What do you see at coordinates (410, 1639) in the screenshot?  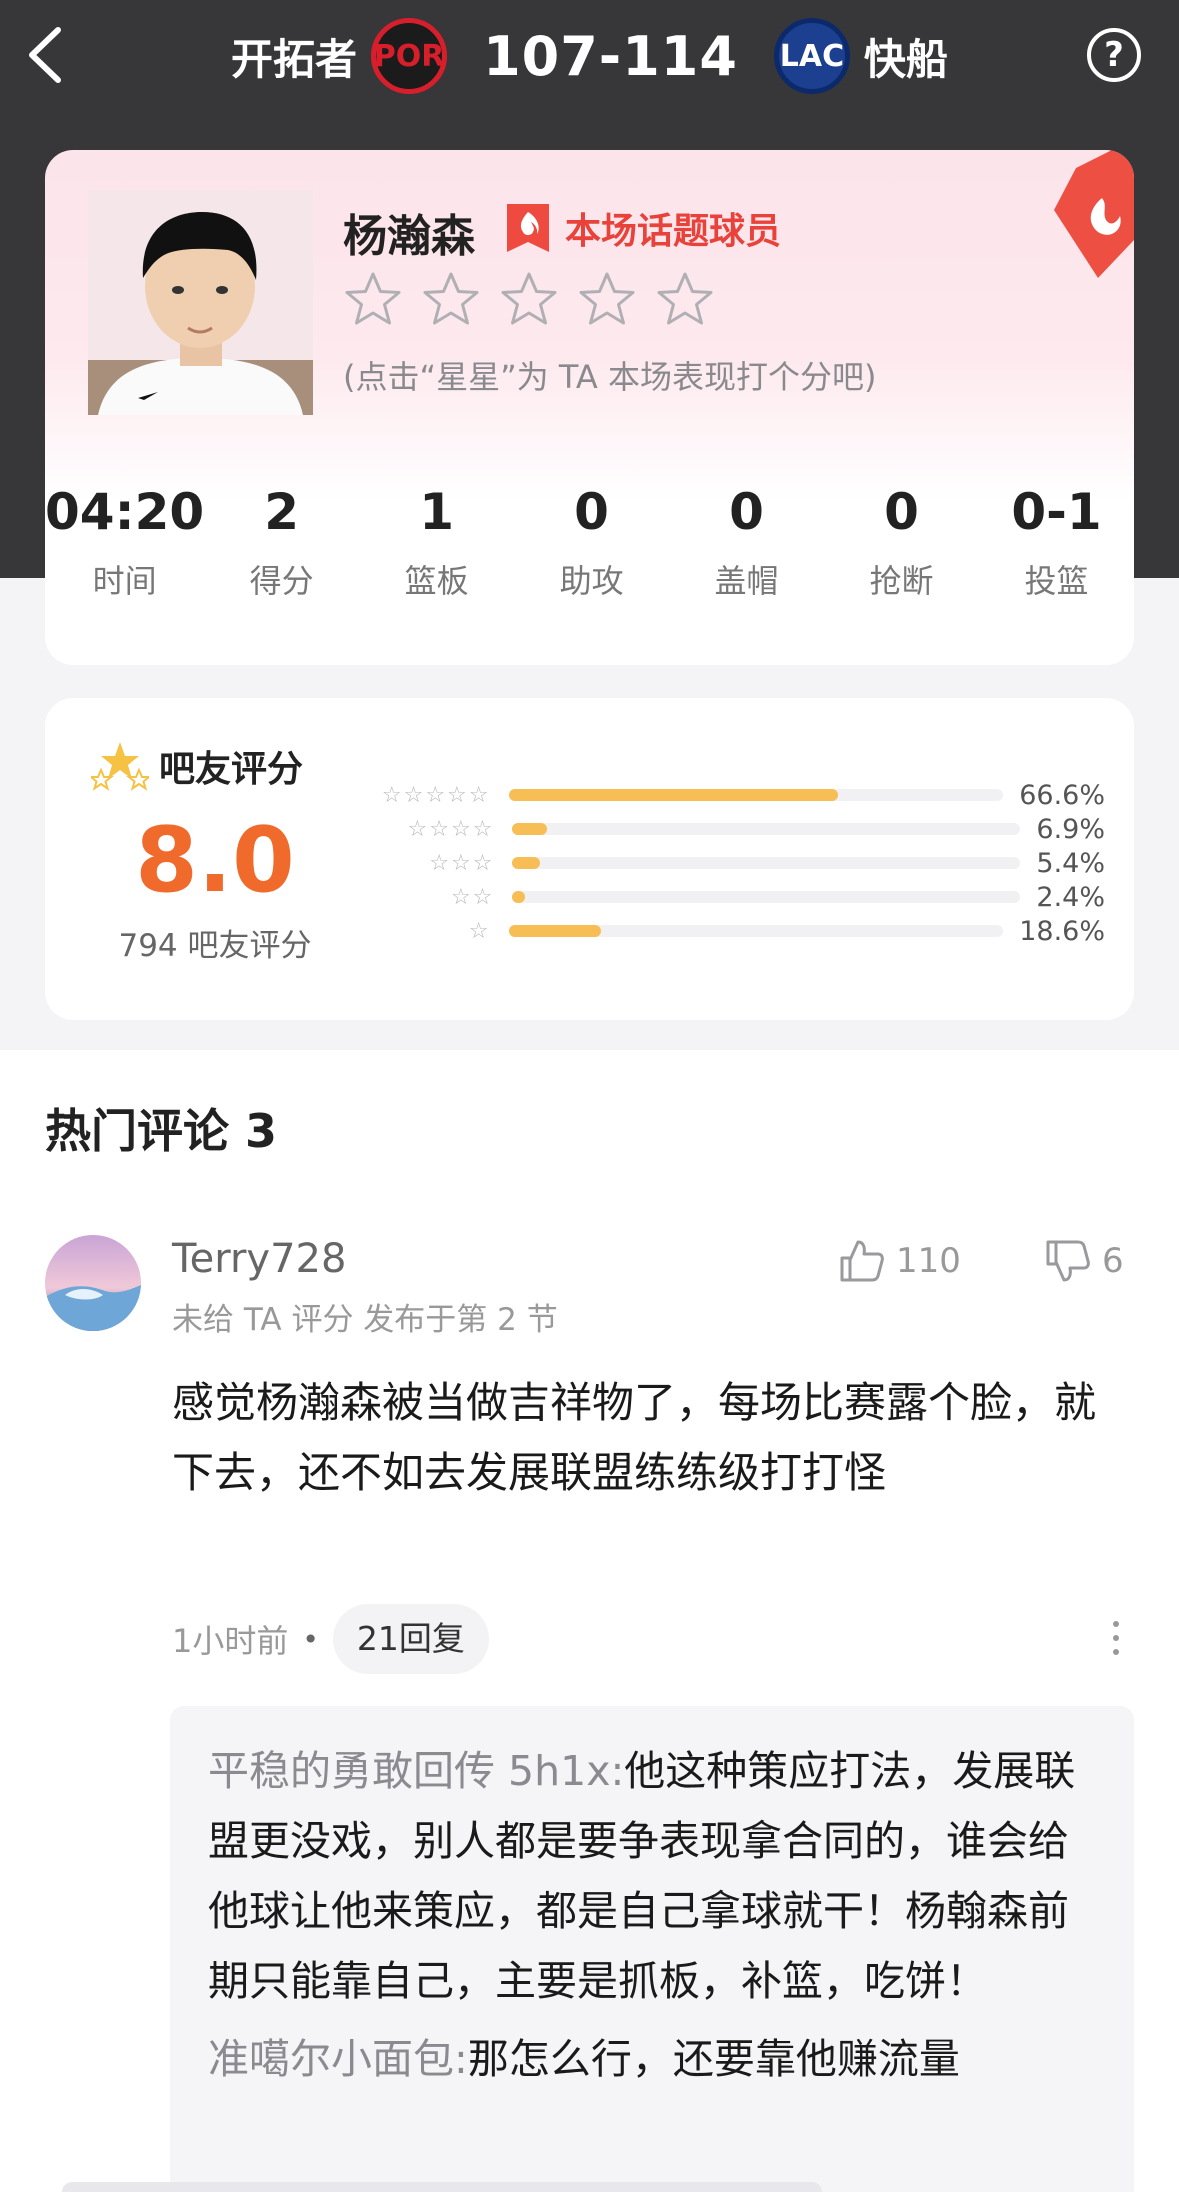 I see `replies-button: 21回复` at bounding box center [410, 1639].